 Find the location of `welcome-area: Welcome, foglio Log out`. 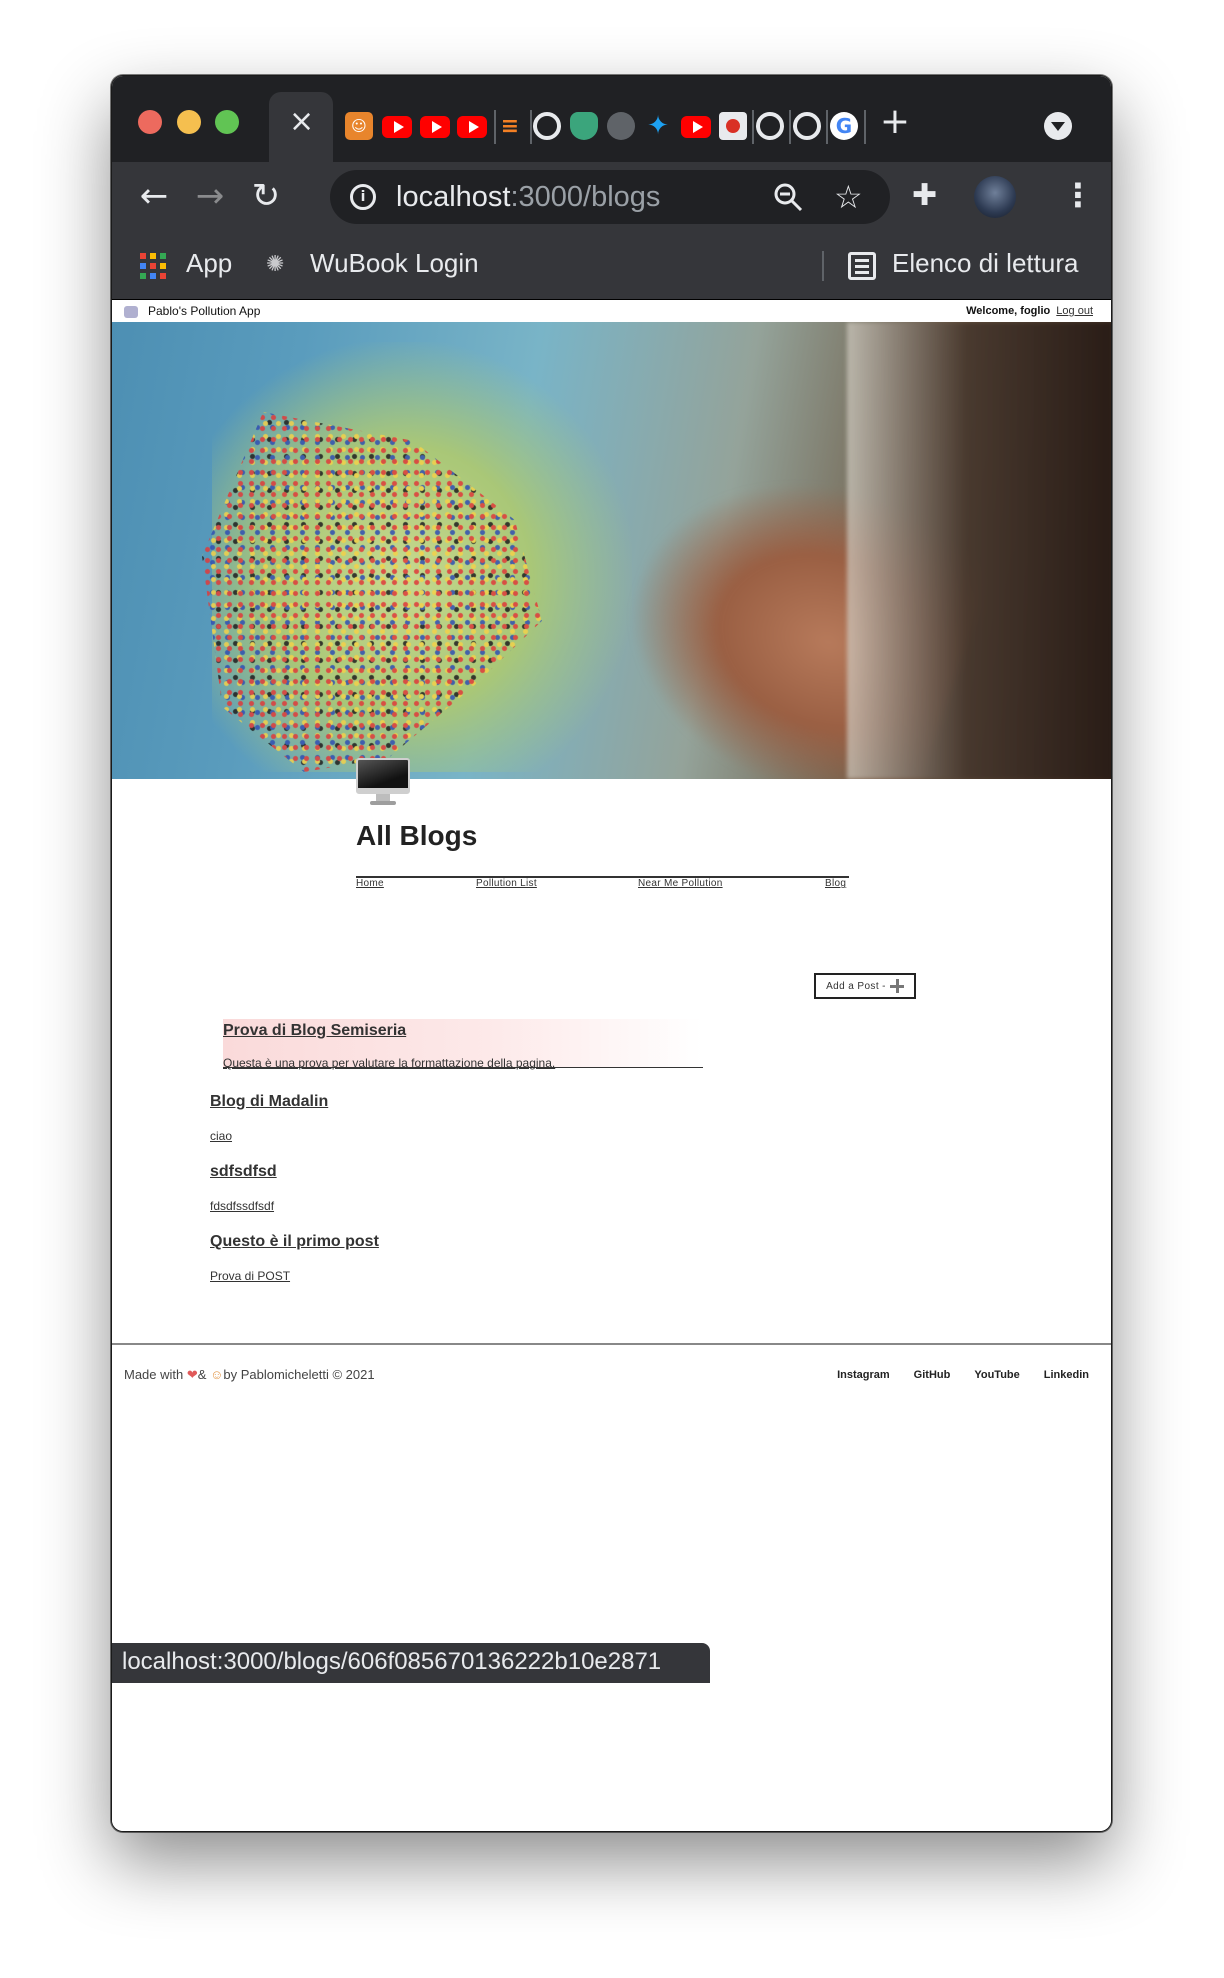

welcome-area: Welcome, foglio Log out is located at coordinates (1029, 311).